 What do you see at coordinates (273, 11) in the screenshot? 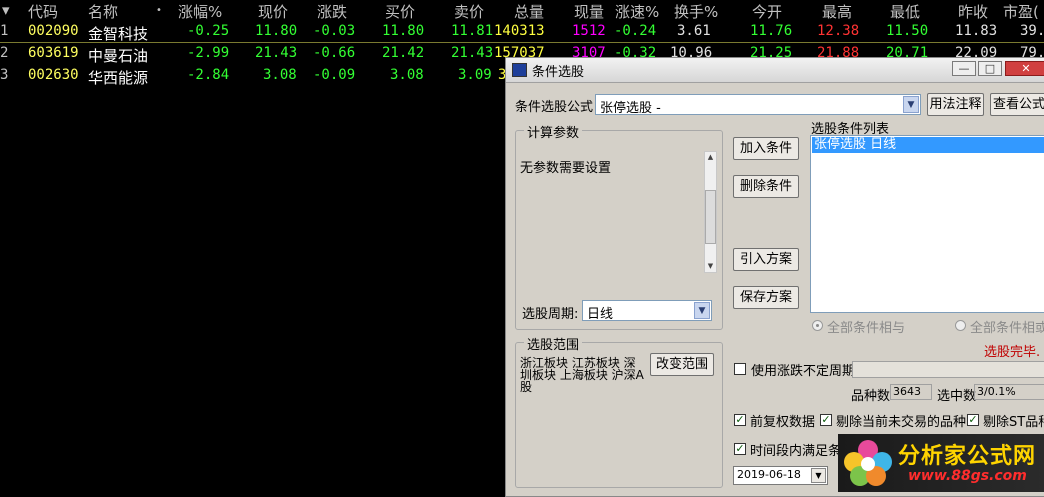
I see `col-price: 现价` at bounding box center [273, 11].